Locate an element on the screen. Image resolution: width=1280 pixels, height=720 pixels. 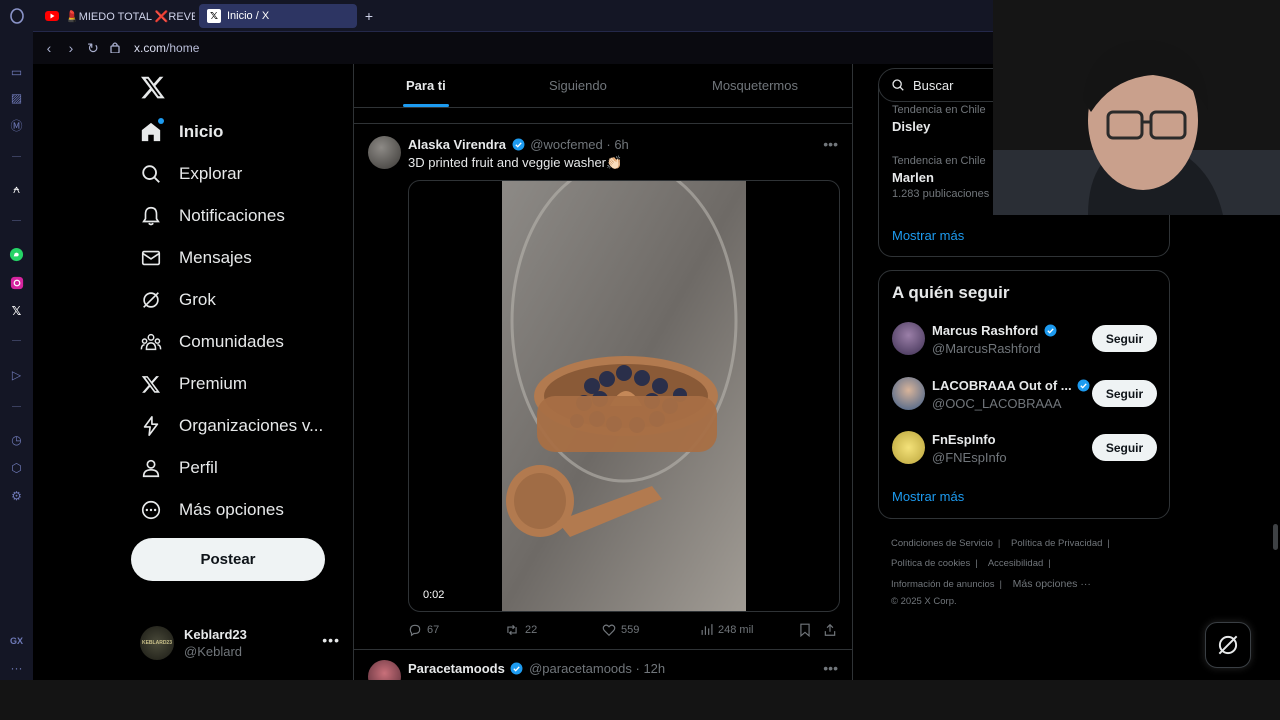
tweet: Paracetamoods @paracetamoods · 12h ••• is located at coordinates (603, 664).